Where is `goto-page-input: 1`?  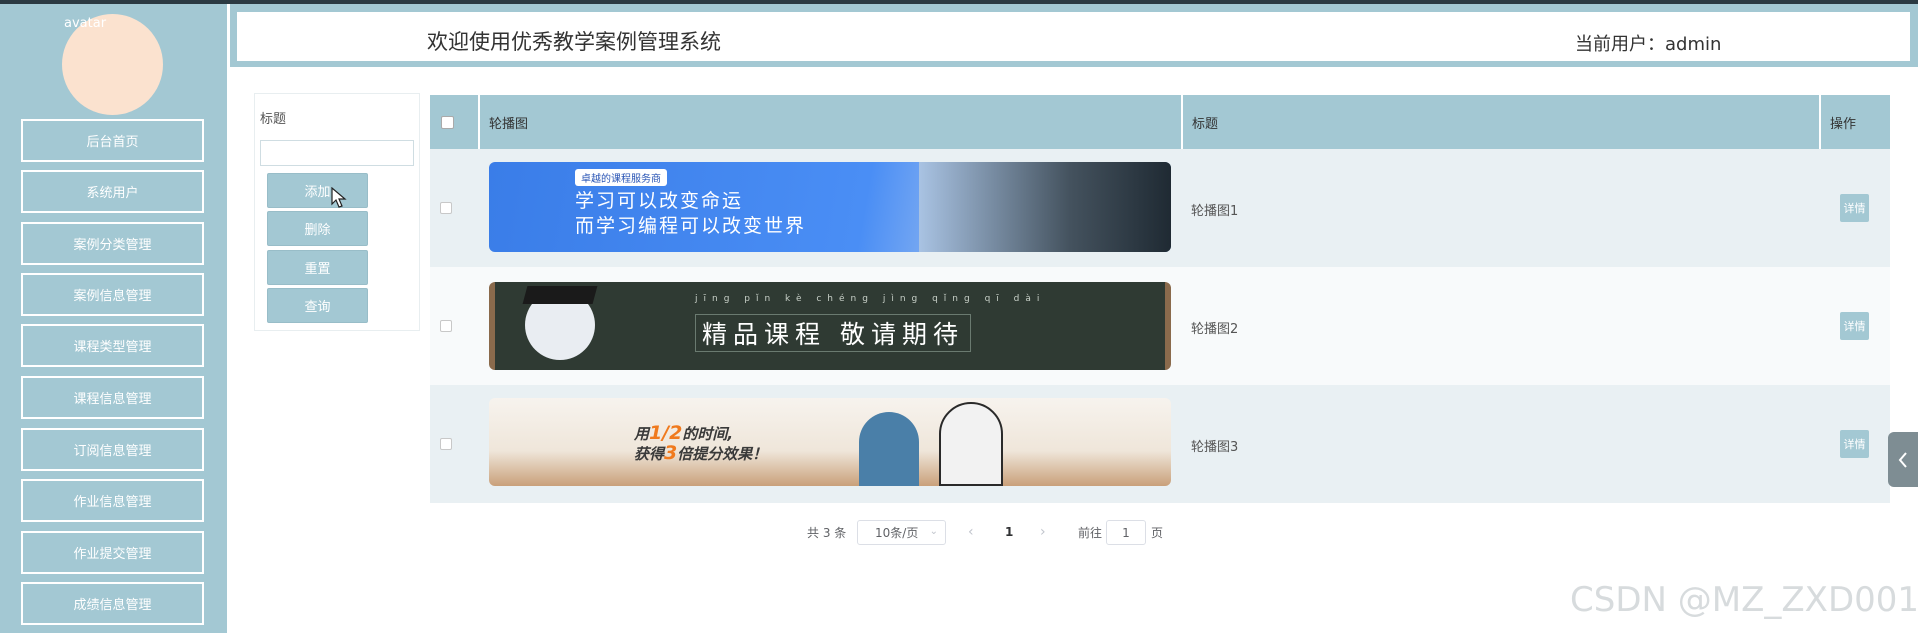
goto-page-input: 1 is located at coordinates (1126, 532).